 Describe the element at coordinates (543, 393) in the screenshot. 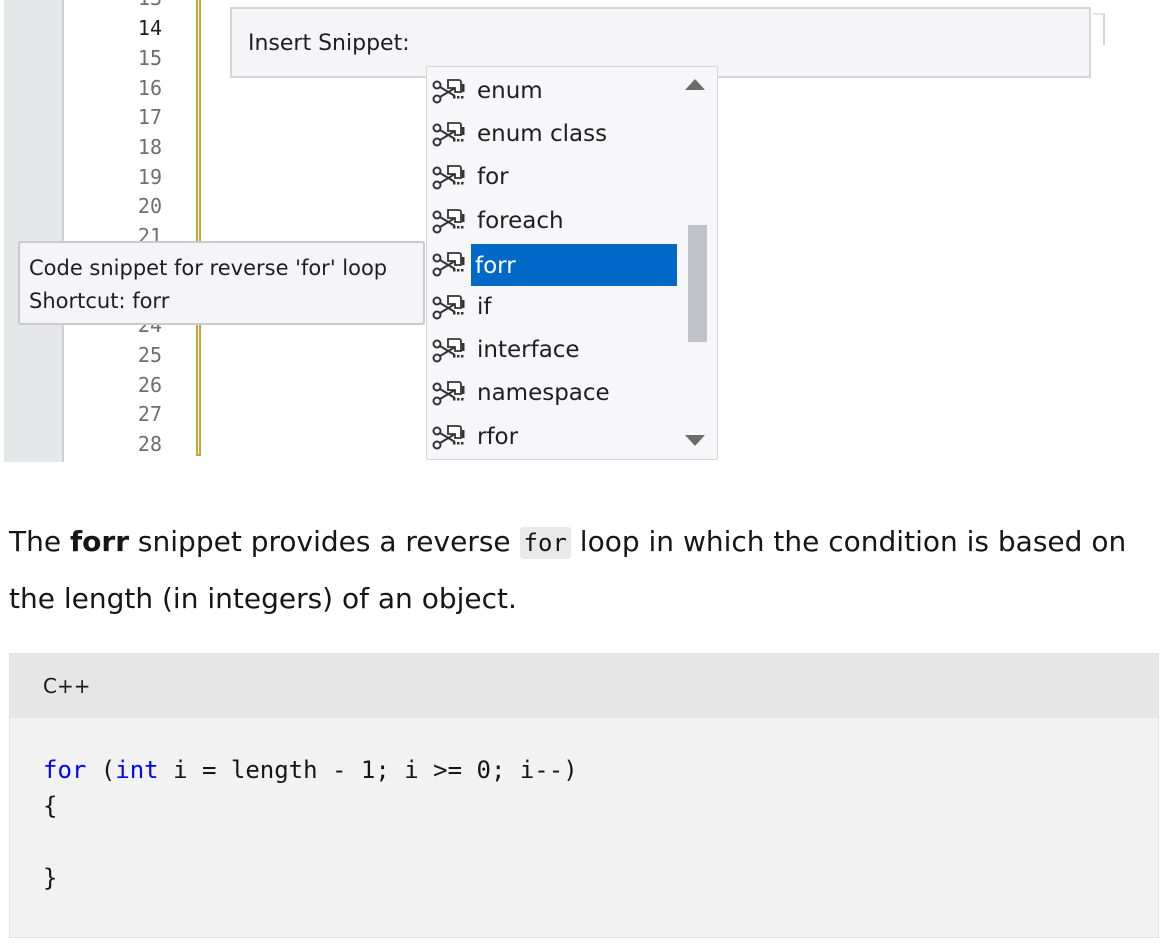

I see `snippet-item-label: namespace` at that location.